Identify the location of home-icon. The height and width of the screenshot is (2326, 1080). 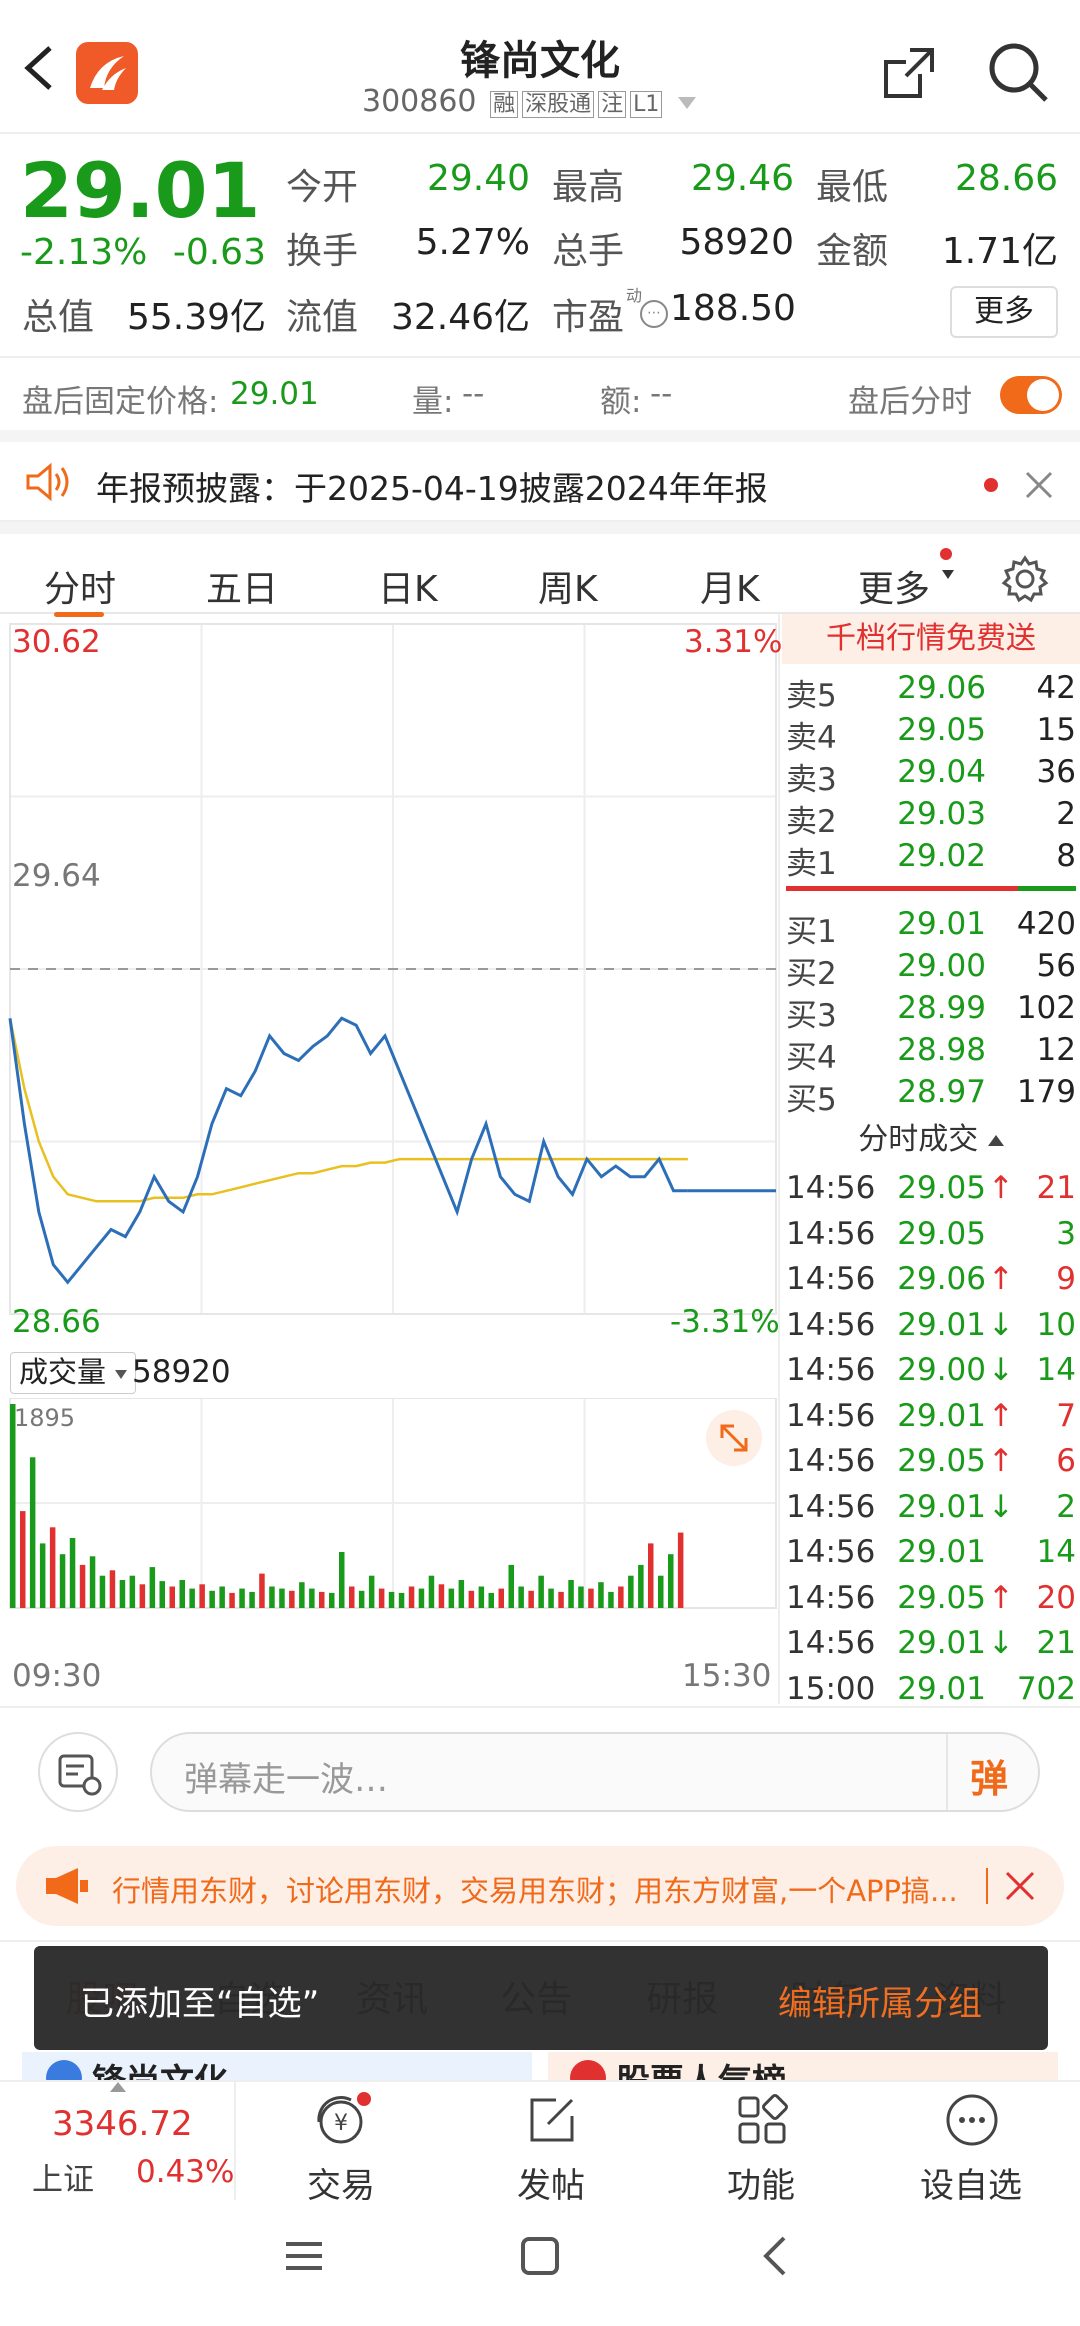
(540, 2256).